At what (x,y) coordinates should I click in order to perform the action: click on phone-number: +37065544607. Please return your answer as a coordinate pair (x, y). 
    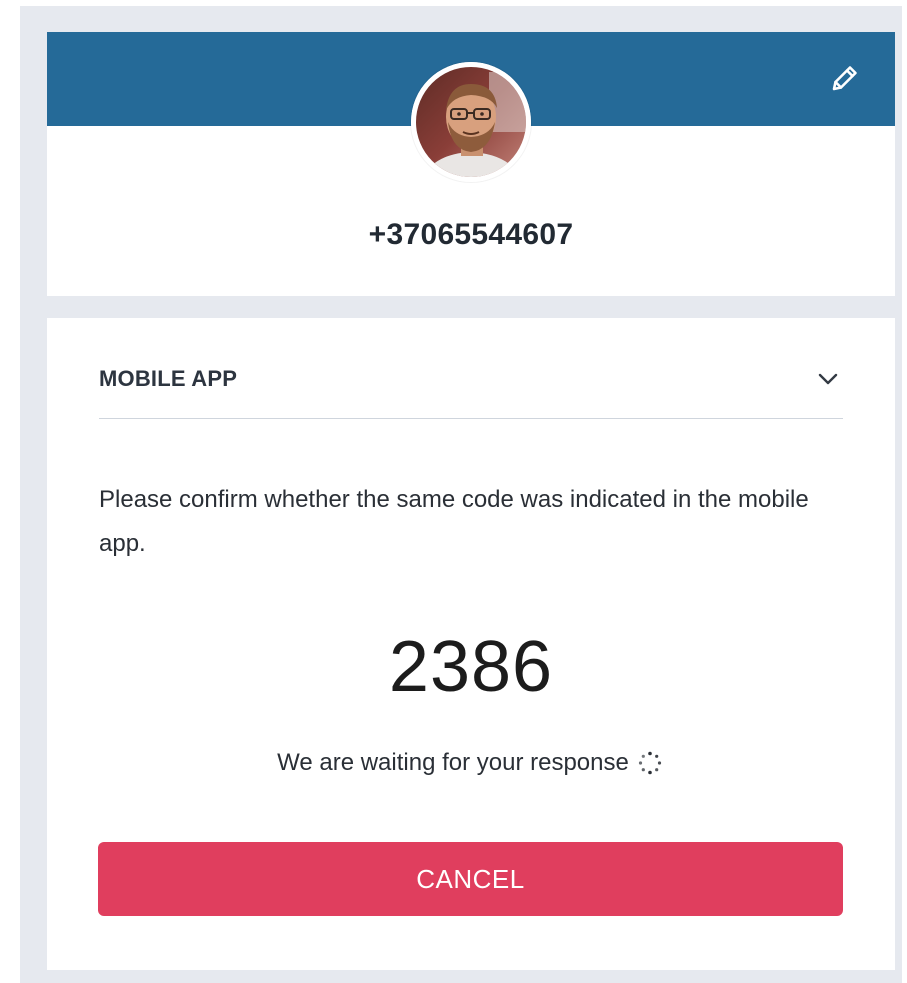
    Looking at the image, I should click on (471, 234).